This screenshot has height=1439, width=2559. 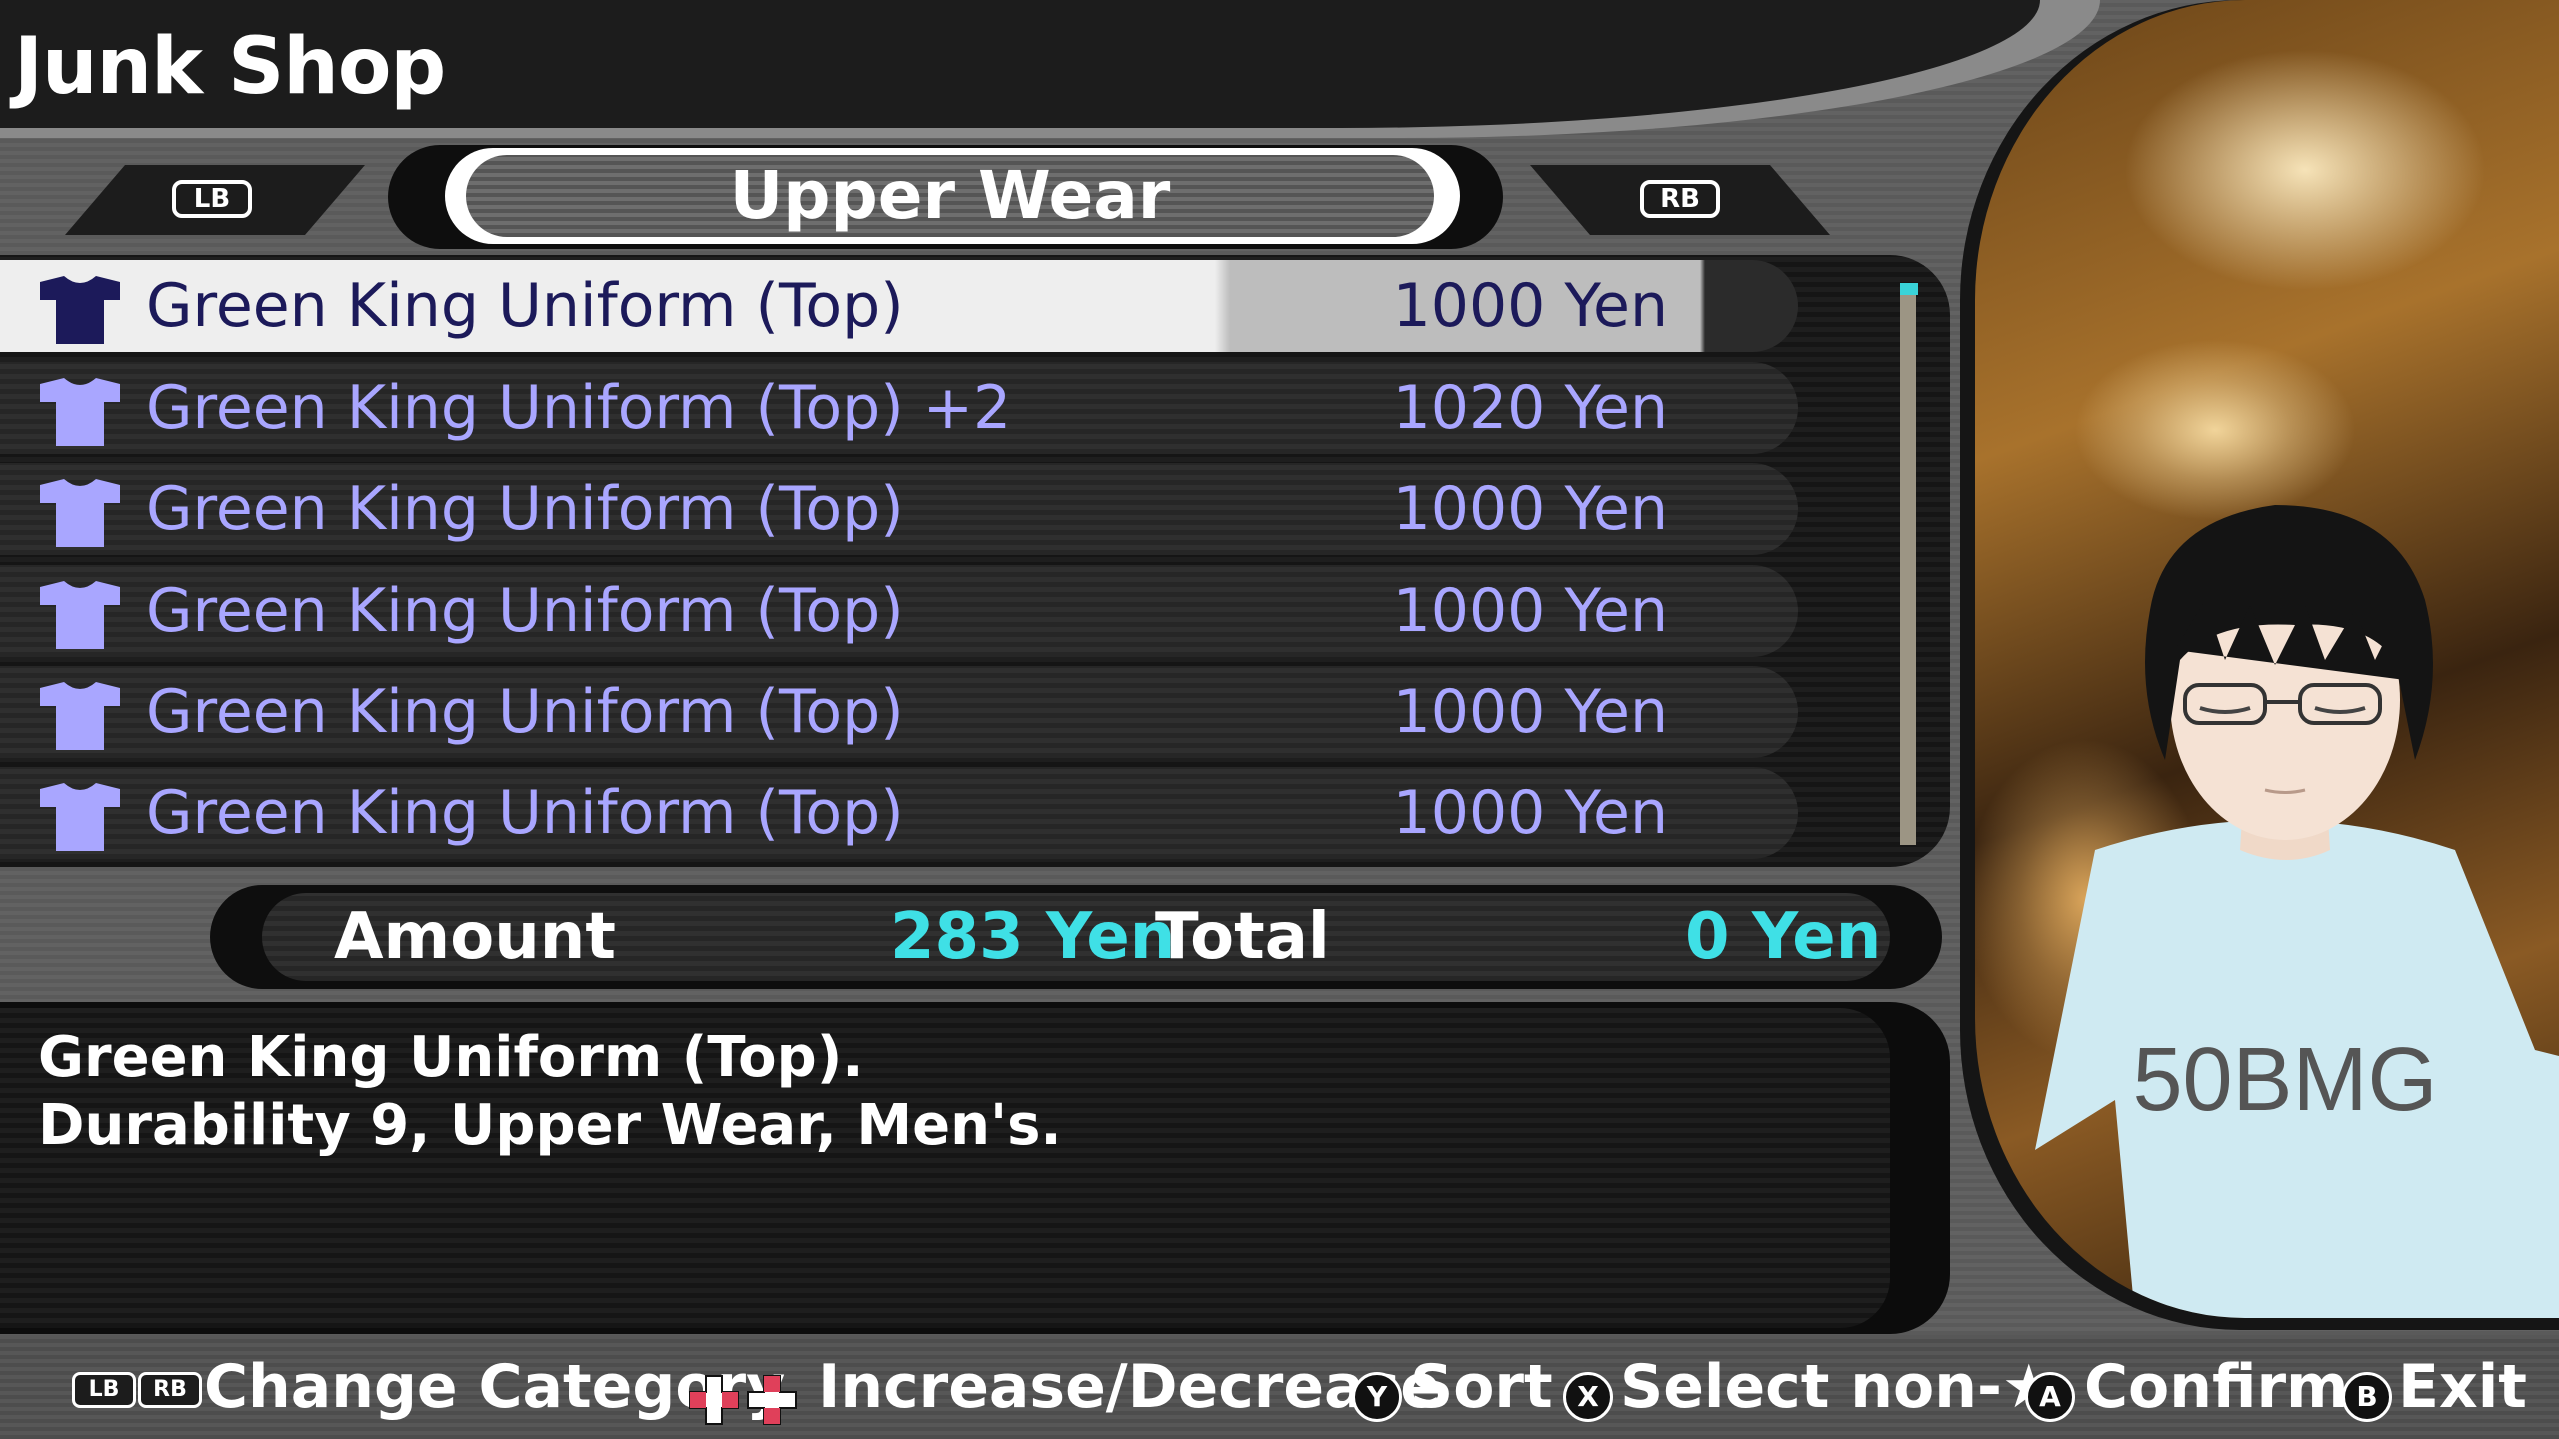 What do you see at coordinates (2462, 1387) in the screenshot?
I see `exit-hint: Exit` at bounding box center [2462, 1387].